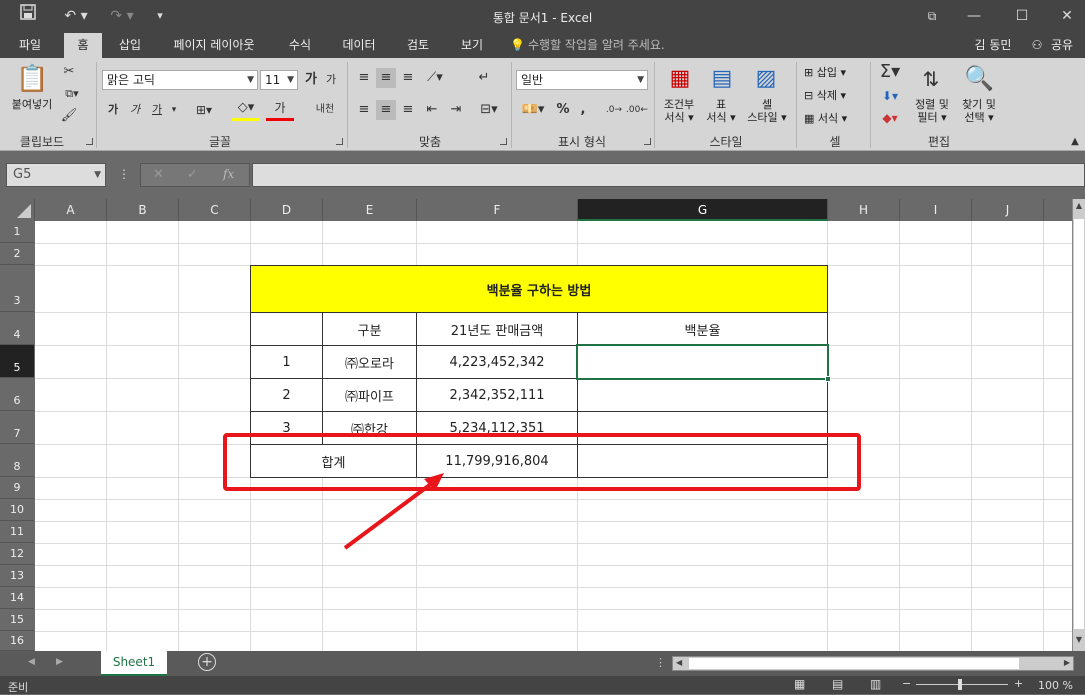 Image resolution: width=1085 pixels, height=695 pixels. What do you see at coordinates (32, 104) in the screenshot?
I see `paste-button: 붙여넣기` at bounding box center [32, 104].